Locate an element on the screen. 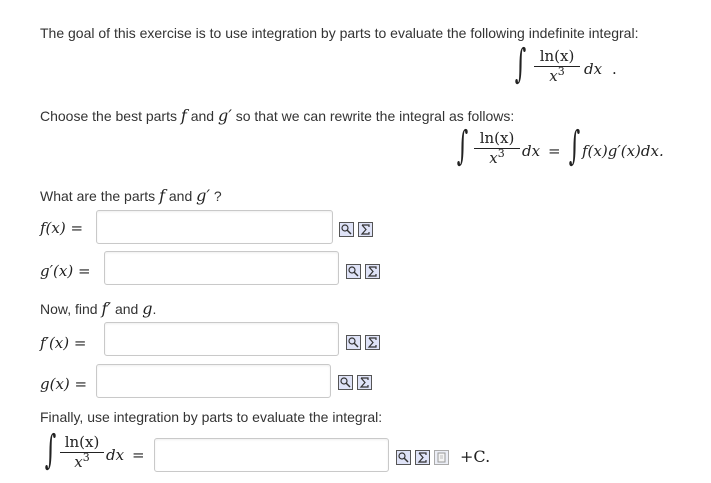 The image size is (711, 483). rewrite-rhs: f(x)g′(x)dx. is located at coordinates (623, 151).